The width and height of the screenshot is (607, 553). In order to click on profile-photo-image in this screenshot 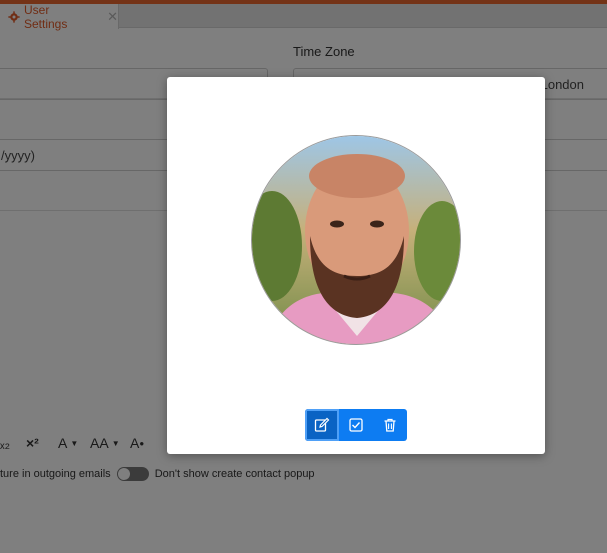, I will do `click(356, 240)`.